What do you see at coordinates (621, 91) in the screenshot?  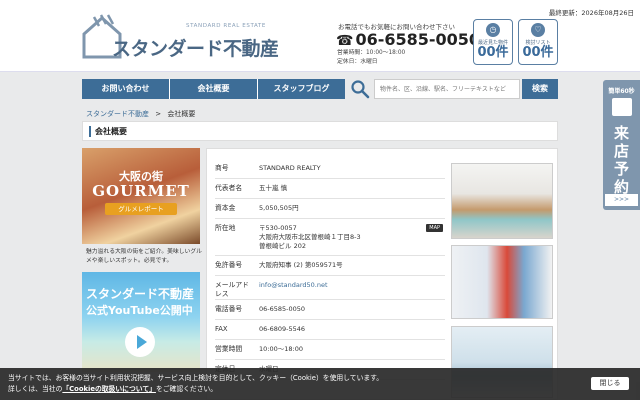 I see `side-tab-caption: 簡単60秒` at bounding box center [621, 91].